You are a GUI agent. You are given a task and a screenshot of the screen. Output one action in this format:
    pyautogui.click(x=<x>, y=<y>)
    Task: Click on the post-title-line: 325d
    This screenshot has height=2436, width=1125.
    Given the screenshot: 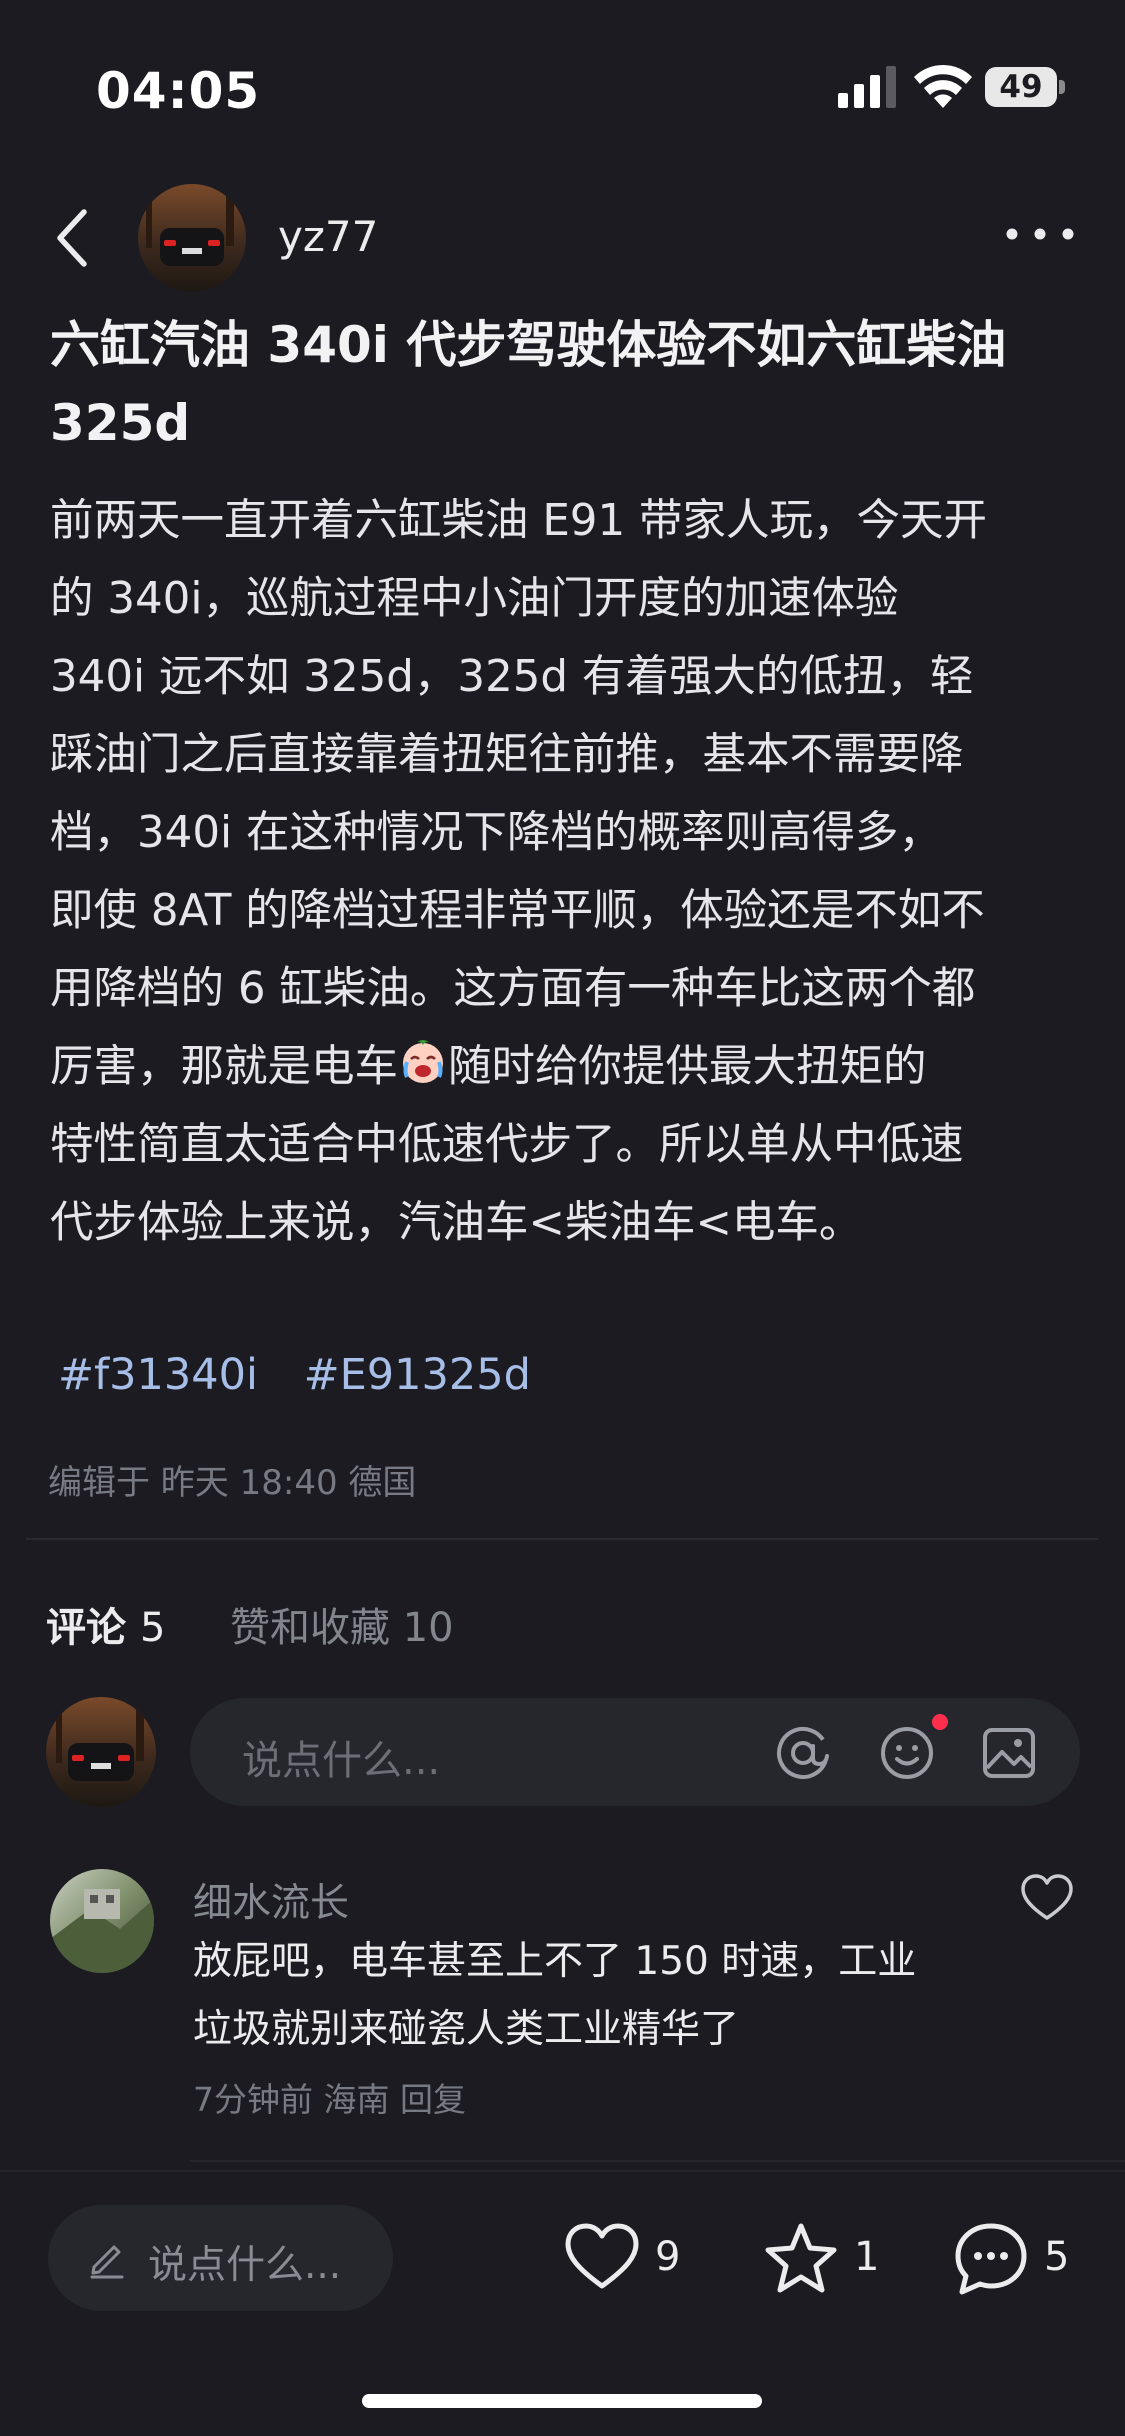 What is the action you would take?
    pyautogui.click(x=120, y=423)
    